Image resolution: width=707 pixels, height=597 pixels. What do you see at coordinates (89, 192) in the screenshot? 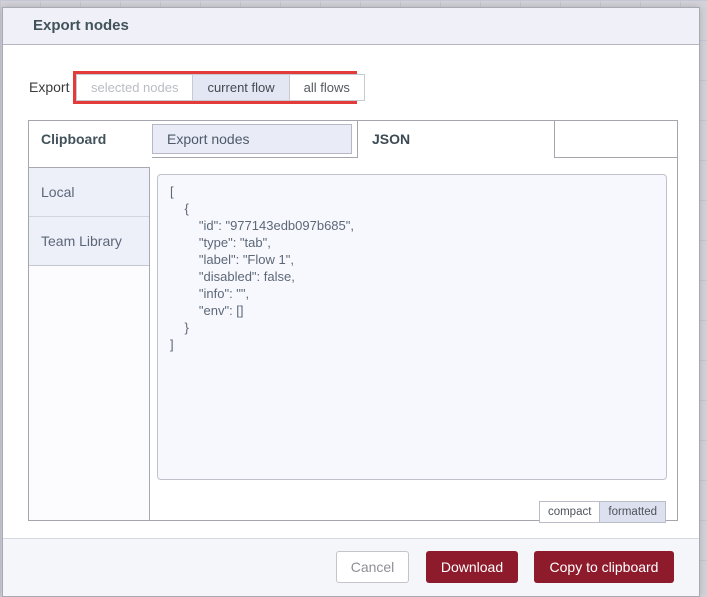
I see `sidebar-item-local: Local` at bounding box center [89, 192].